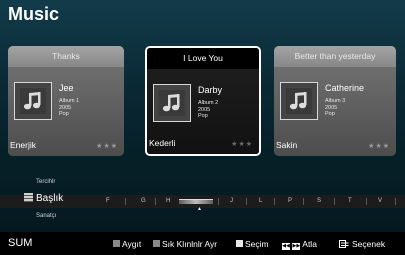 The image size is (405, 255). Describe the element at coordinates (257, 244) in the screenshot. I see `select-label: Seçim` at that location.